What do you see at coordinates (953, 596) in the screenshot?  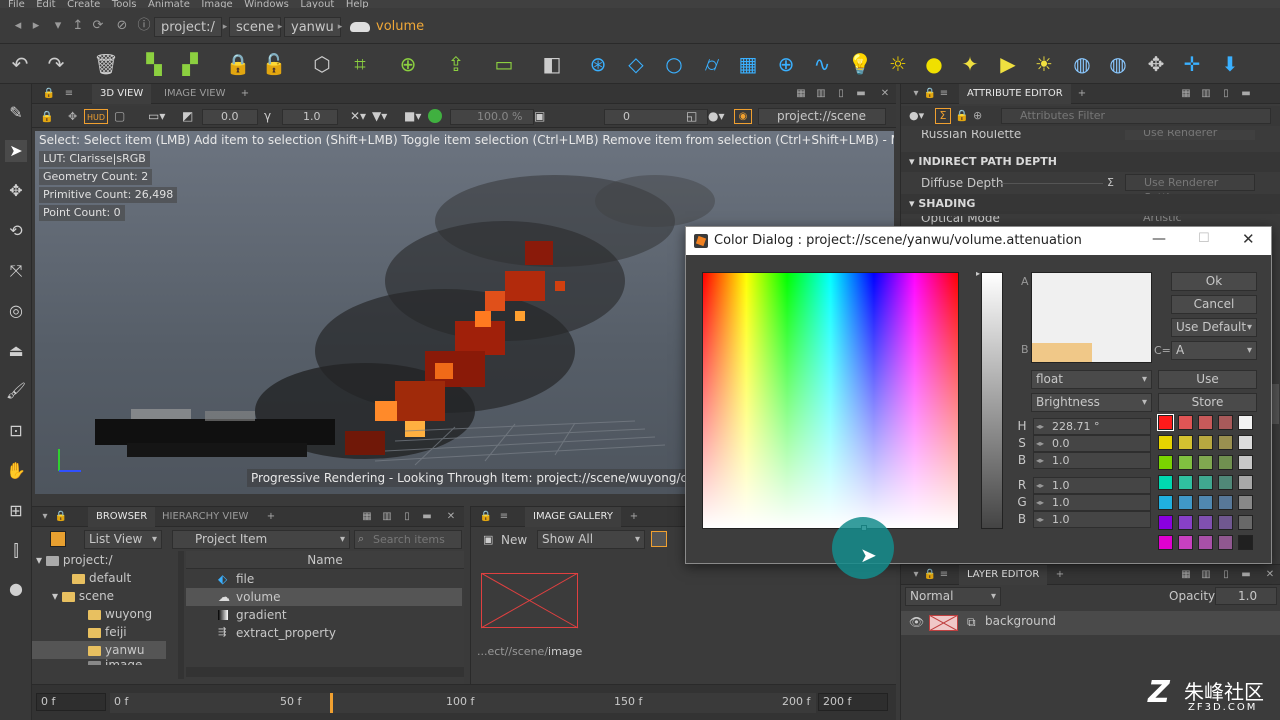 I see `blend-mode-select: Normal` at bounding box center [953, 596].